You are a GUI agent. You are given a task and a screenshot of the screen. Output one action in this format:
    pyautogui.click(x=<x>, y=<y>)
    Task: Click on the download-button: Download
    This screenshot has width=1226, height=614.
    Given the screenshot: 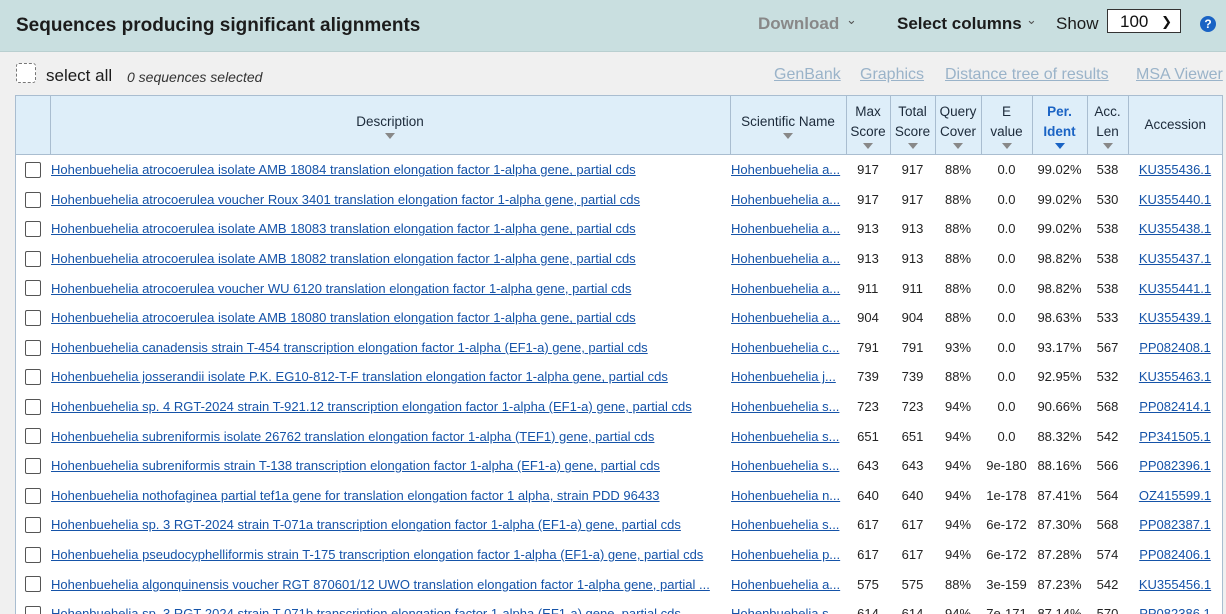 What is the action you would take?
    pyautogui.click(x=798, y=24)
    